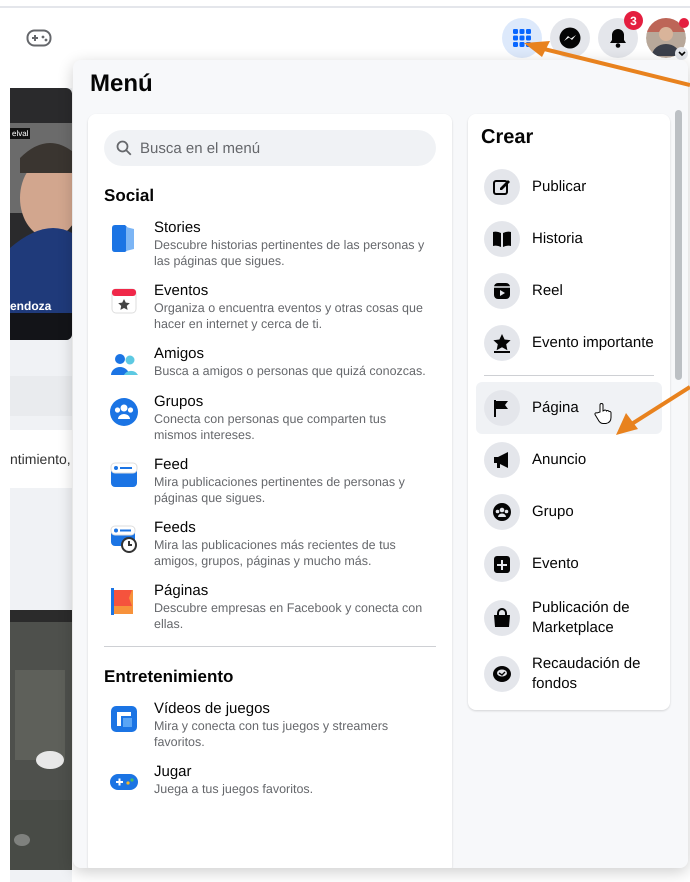 The width and height of the screenshot is (690, 882). What do you see at coordinates (173, 771) in the screenshot?
I see `item-title: Jugar` at bounding box center [173, 771].